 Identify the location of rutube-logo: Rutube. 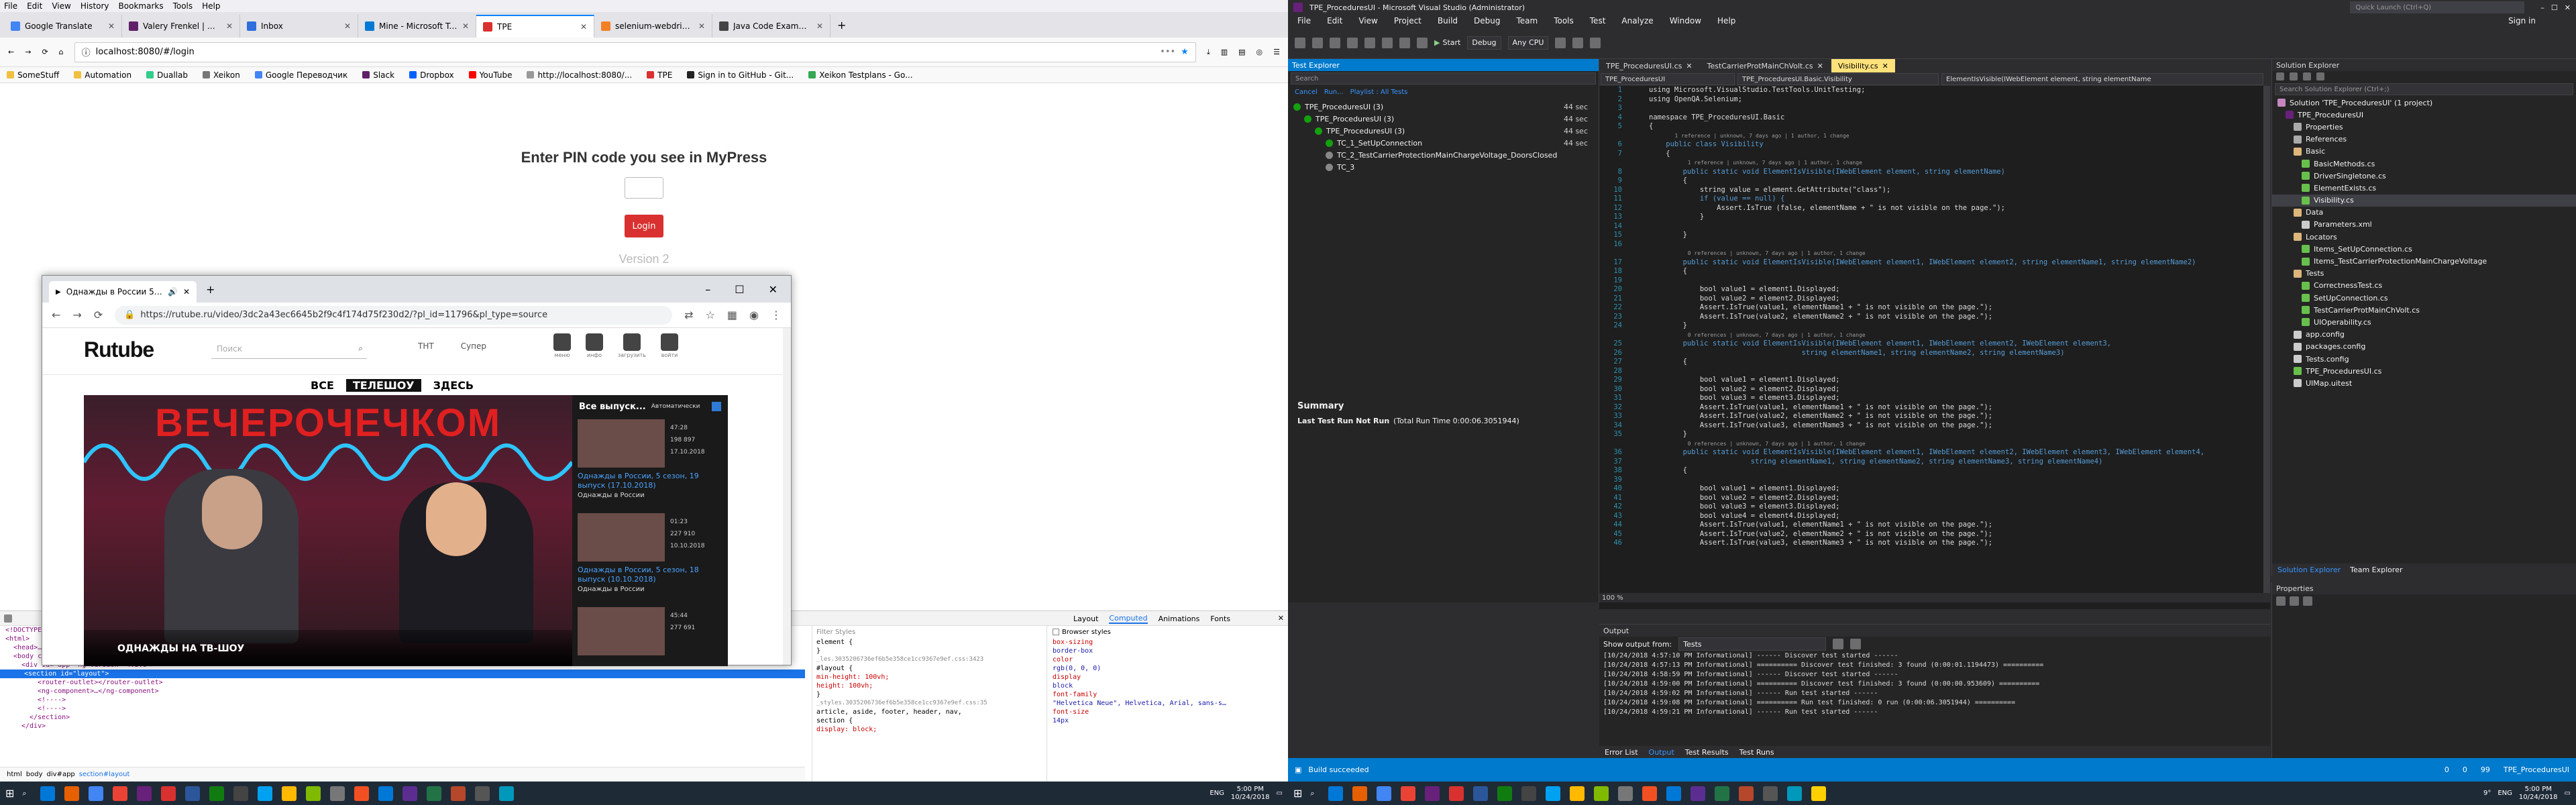
(119, 349).